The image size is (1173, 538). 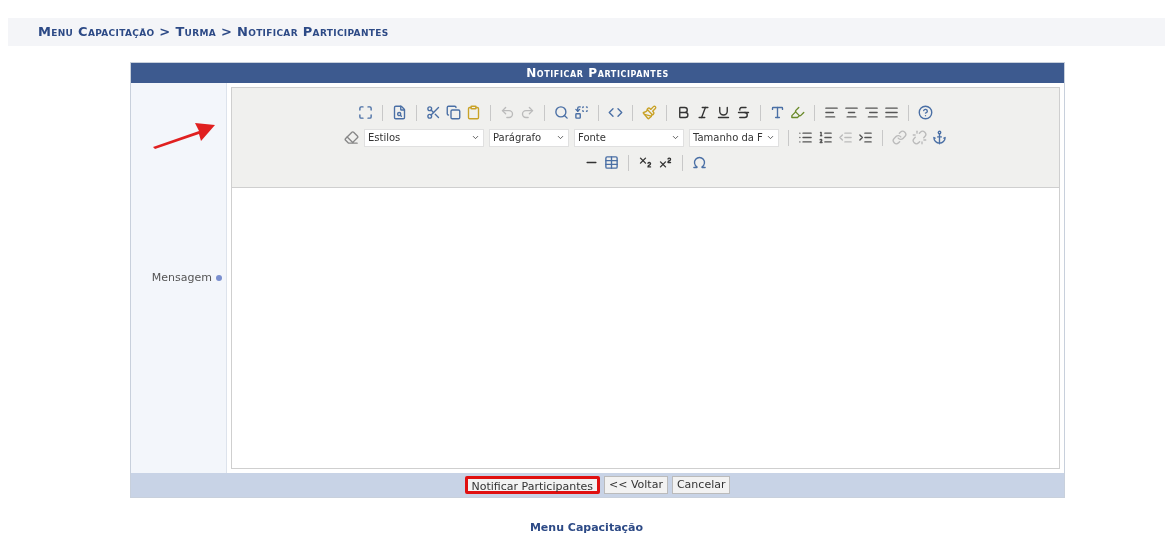 I want to click on editor-dropdown: Estilos, so click(x=424, y=137).